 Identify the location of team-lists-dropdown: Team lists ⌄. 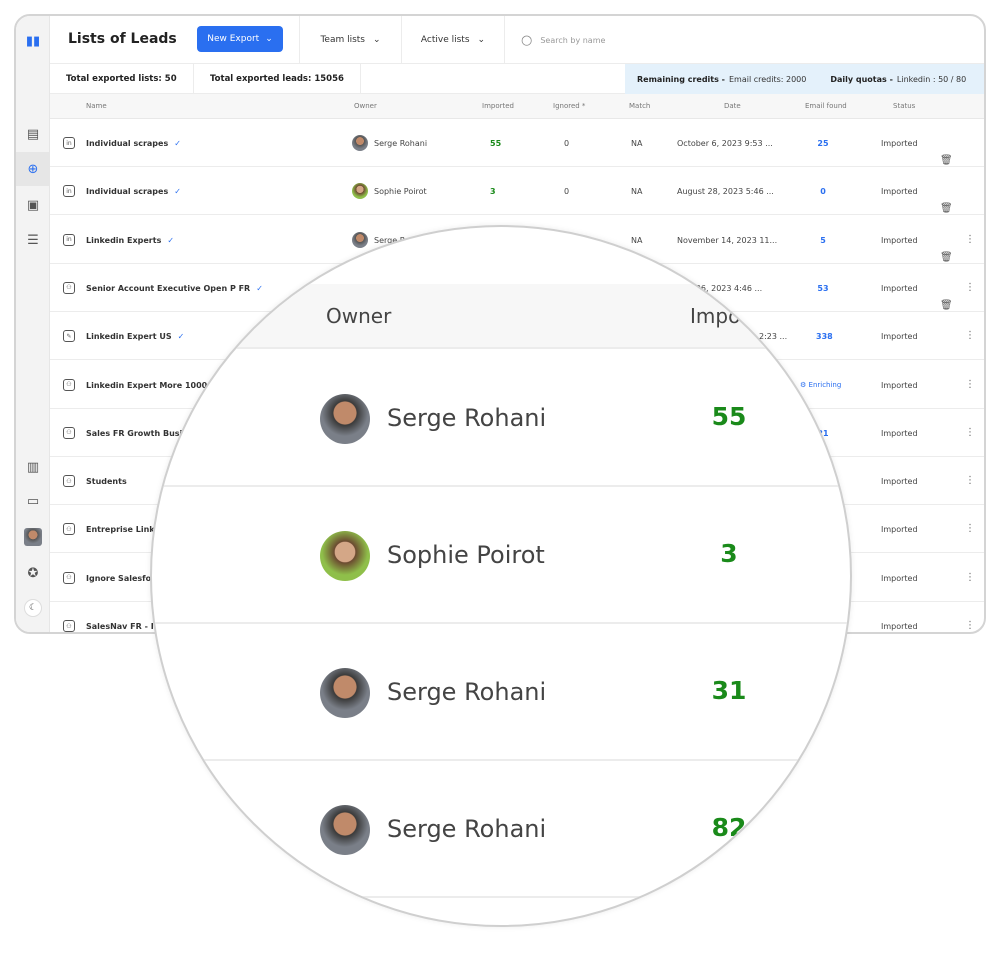
(350, 40).